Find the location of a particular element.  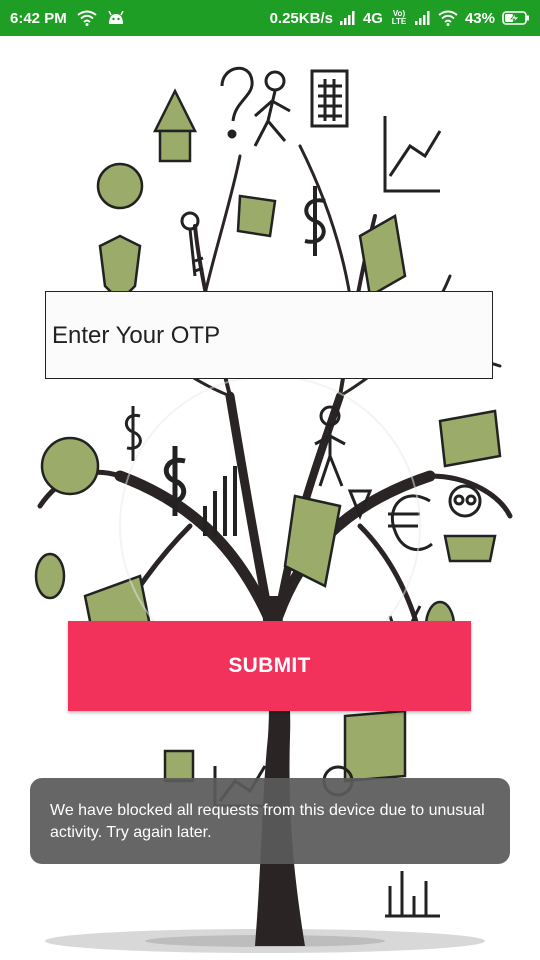

submit-button: SUBMIT is located at coordinates (269, 666).